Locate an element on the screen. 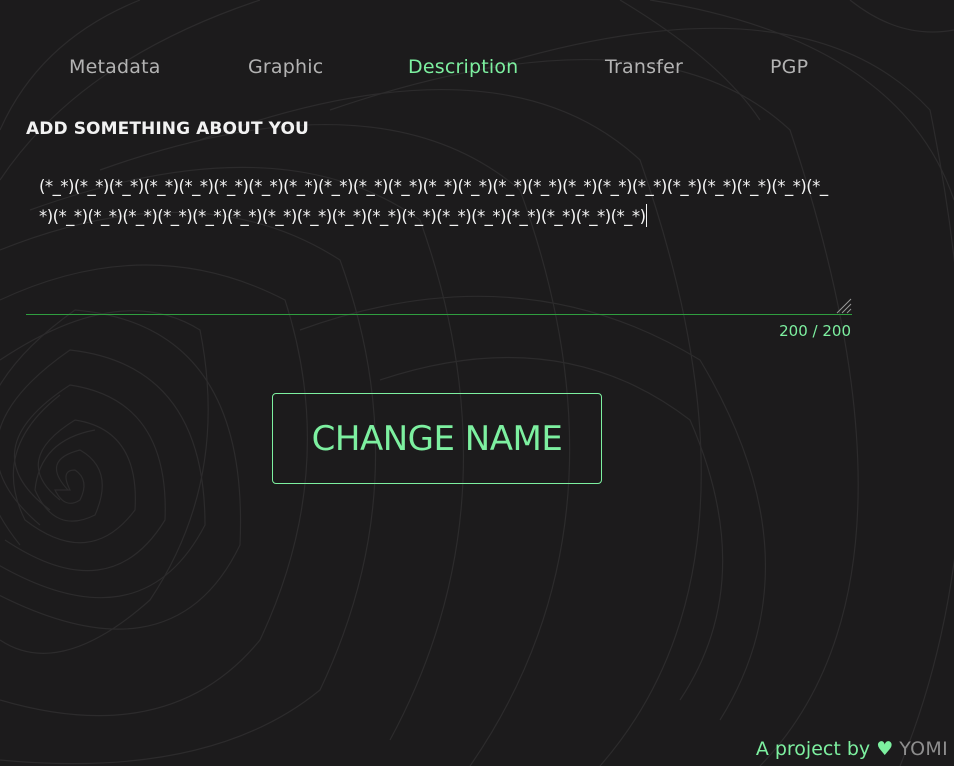 The image size is (954, 766). footer-brand-link: YOMI is located at coordinates (923, 749).